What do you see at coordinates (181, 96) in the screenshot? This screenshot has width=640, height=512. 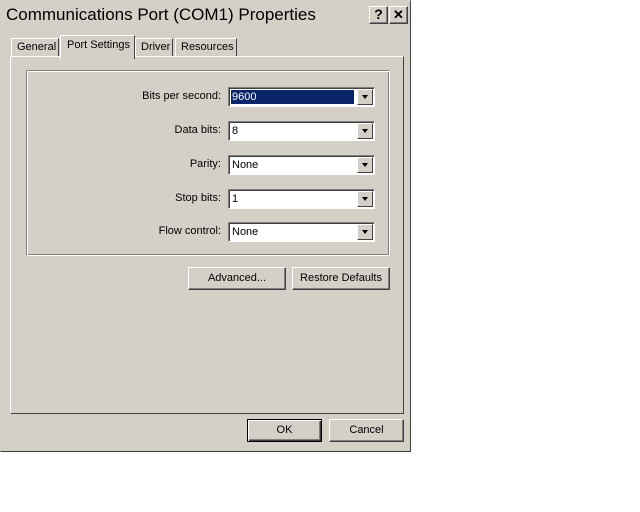 I see `bits-per-second-label: Bits per second:` at bounding box center [181, 96].